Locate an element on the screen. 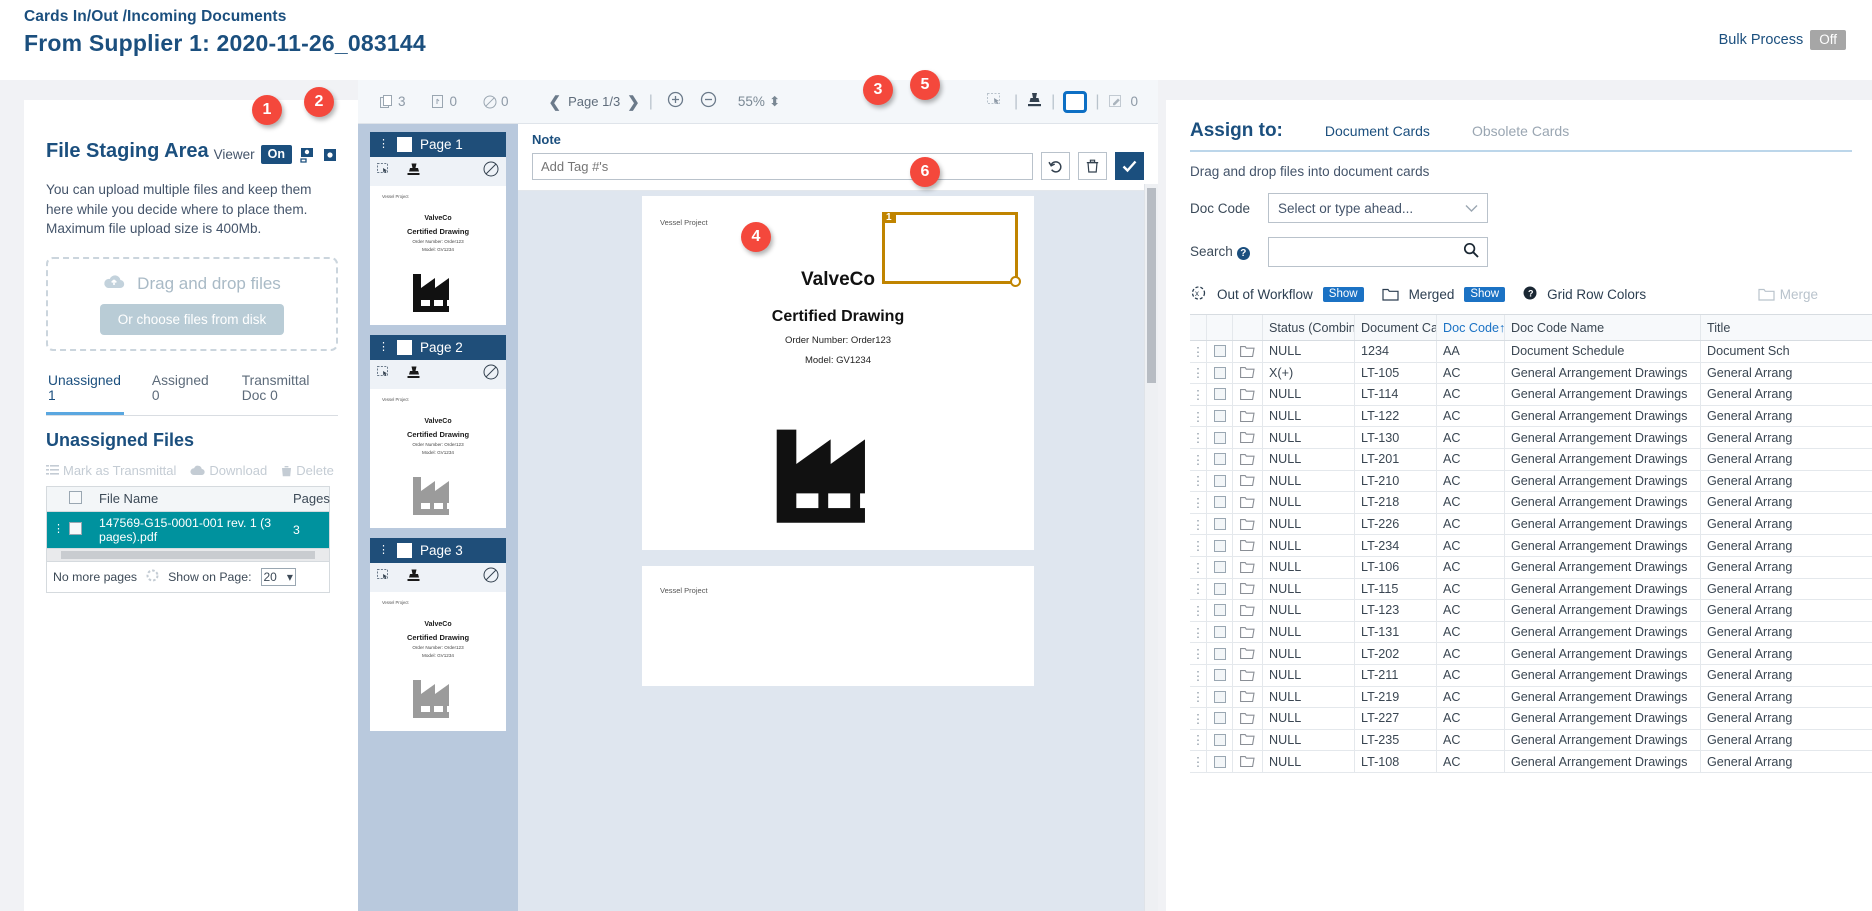 This screenshot has height=911, width=1872. out-of-workflow-show-toggle: Show is located at coordinates (1343, 294).